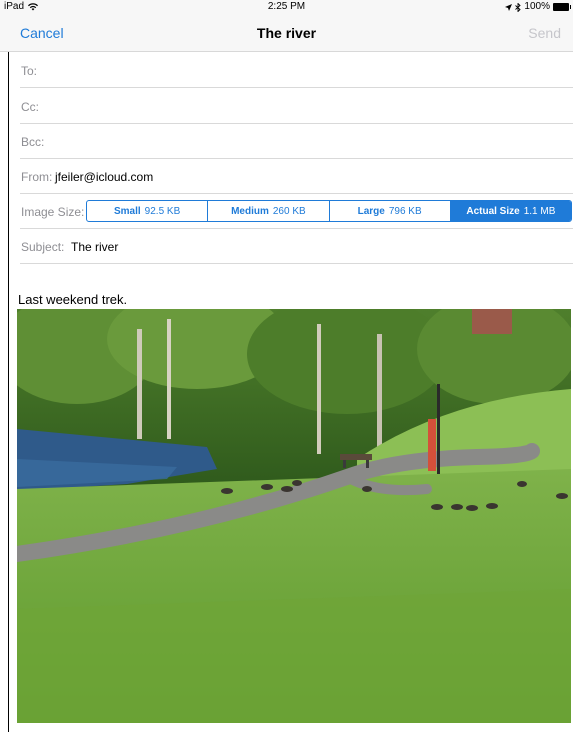  I want to click on subject-value: The river, so click(94, 247).